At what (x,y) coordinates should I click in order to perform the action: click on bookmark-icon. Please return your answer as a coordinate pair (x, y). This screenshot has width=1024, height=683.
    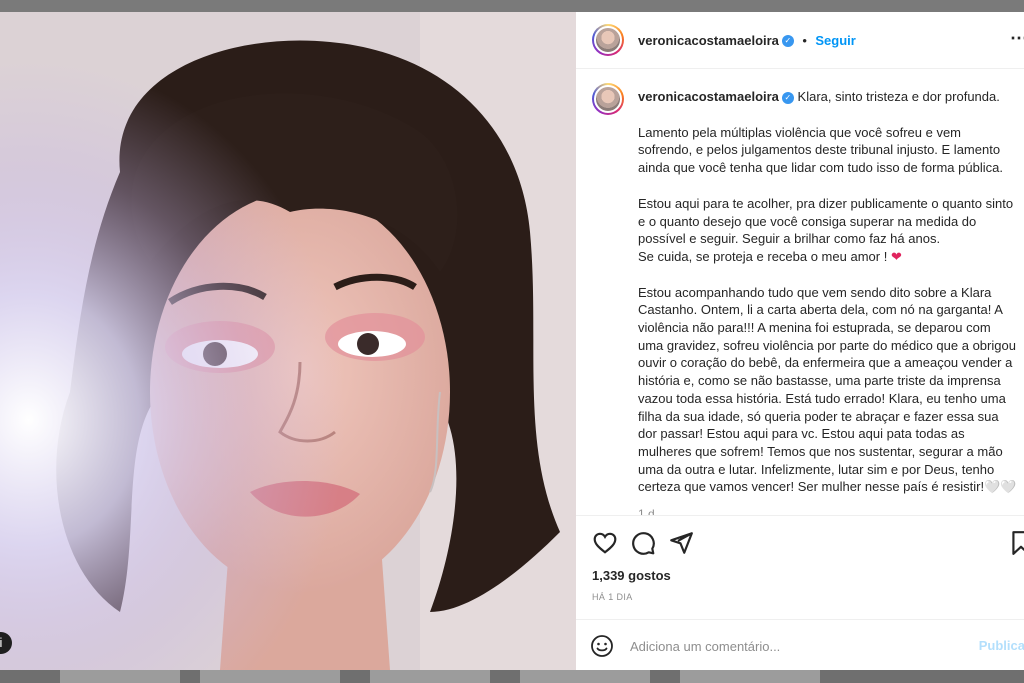
    Looking at the image, I should click on (1016, 543).